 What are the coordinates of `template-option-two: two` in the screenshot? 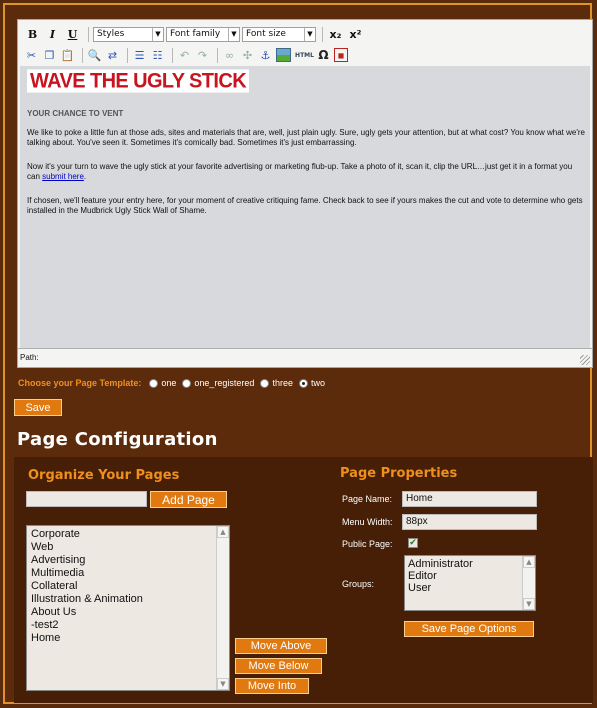 It's located at (311, 383).